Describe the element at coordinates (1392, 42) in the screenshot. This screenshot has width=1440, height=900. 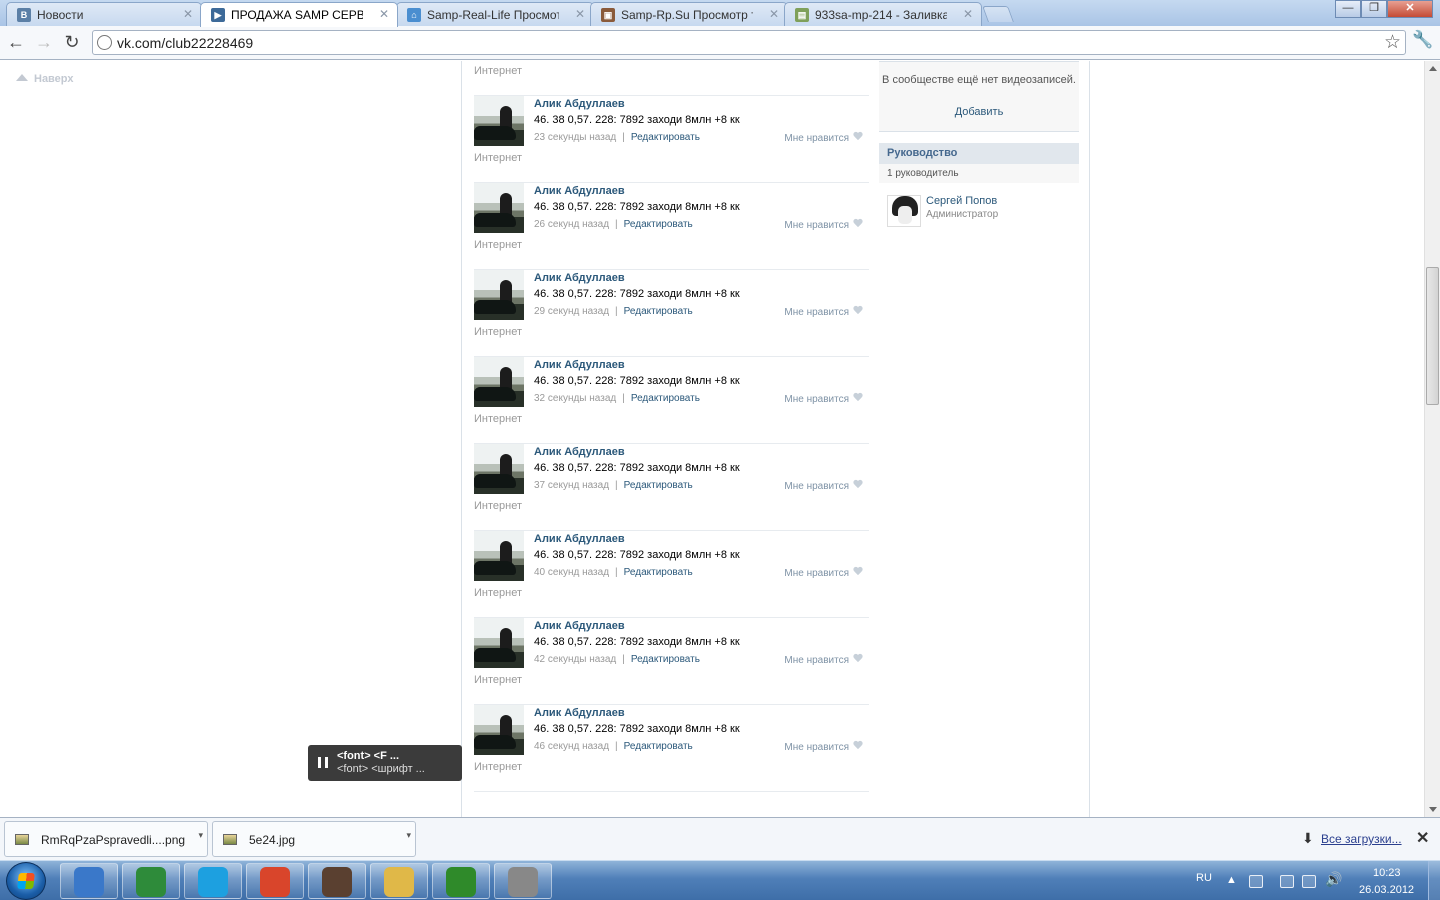
I see `bookmark-star-icon: ☆` at that location.